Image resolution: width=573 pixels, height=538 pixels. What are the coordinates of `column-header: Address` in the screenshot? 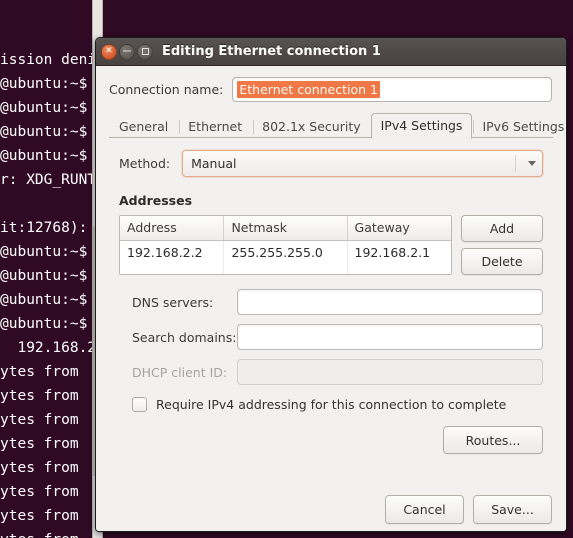 It's located at (172, 228).